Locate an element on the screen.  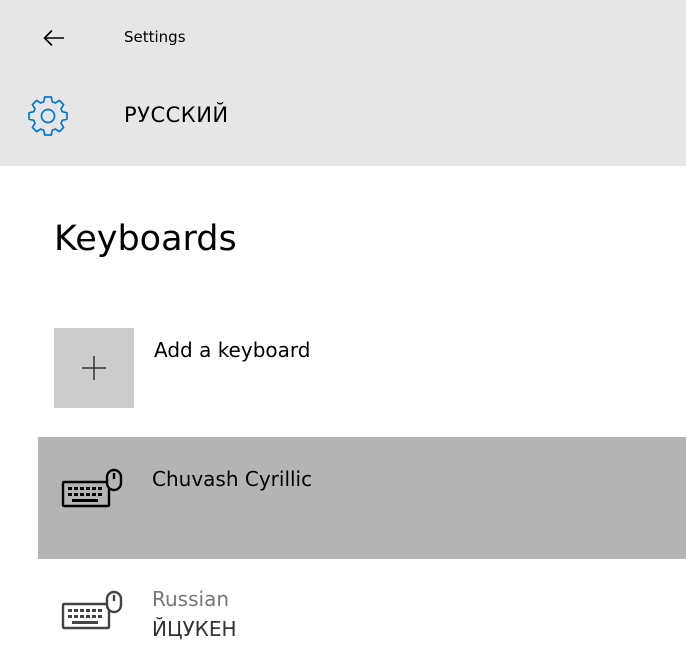
keyboard-item-name: Russian is located at coordinates (191, 599).